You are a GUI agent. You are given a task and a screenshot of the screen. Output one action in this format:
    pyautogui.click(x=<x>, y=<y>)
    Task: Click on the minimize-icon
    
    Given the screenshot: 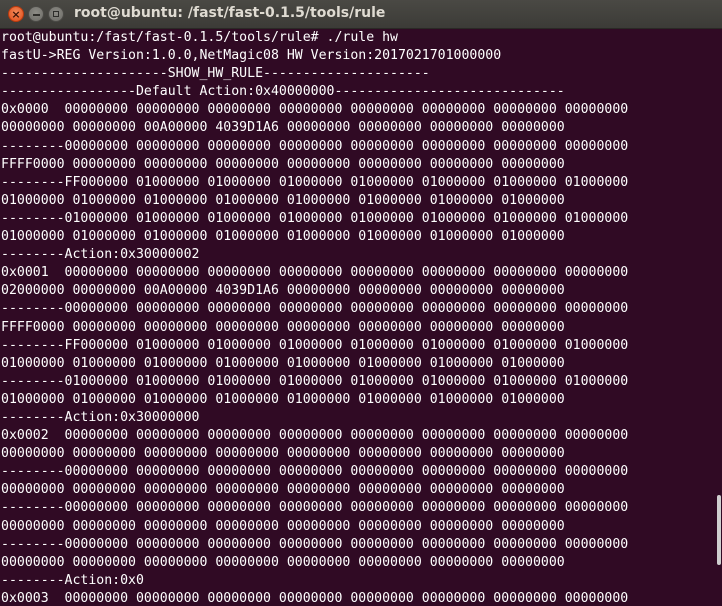 What is the action you would take?
    pyautogui.click(x=36, y=14)
    